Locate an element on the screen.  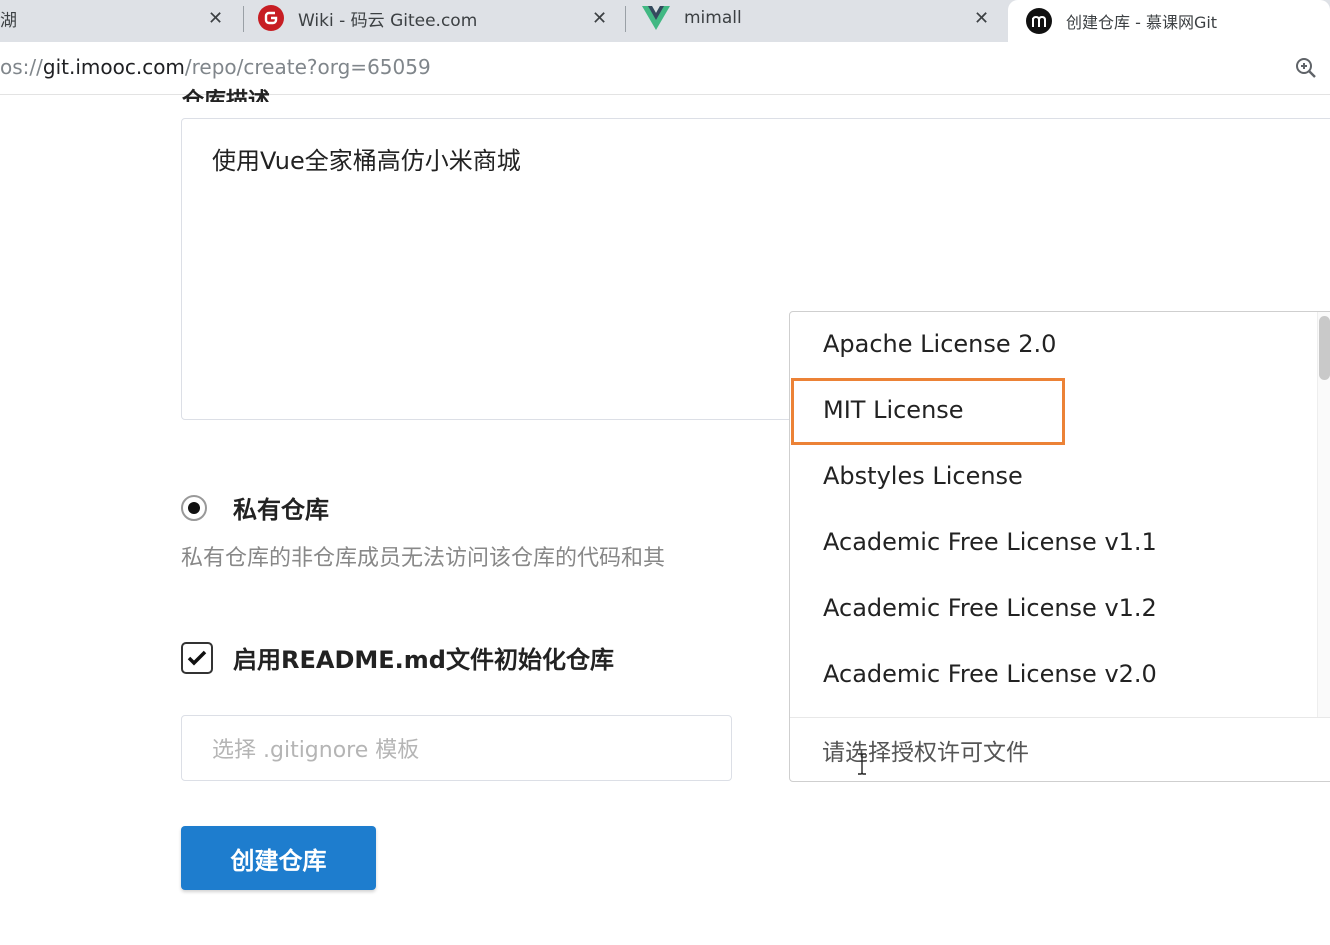
tab-gitee-wiki: Wiki - 码云 Gitee.com ✕ is located at coordinates (438, 18).